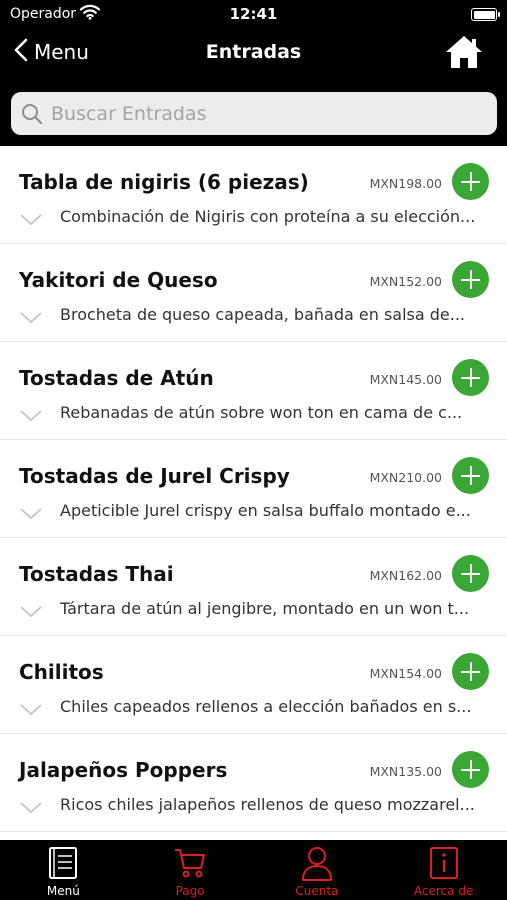 The height and width of the screenshot is (900, 507). I want to click on tab-label: Acerca de, so click(443, 891).